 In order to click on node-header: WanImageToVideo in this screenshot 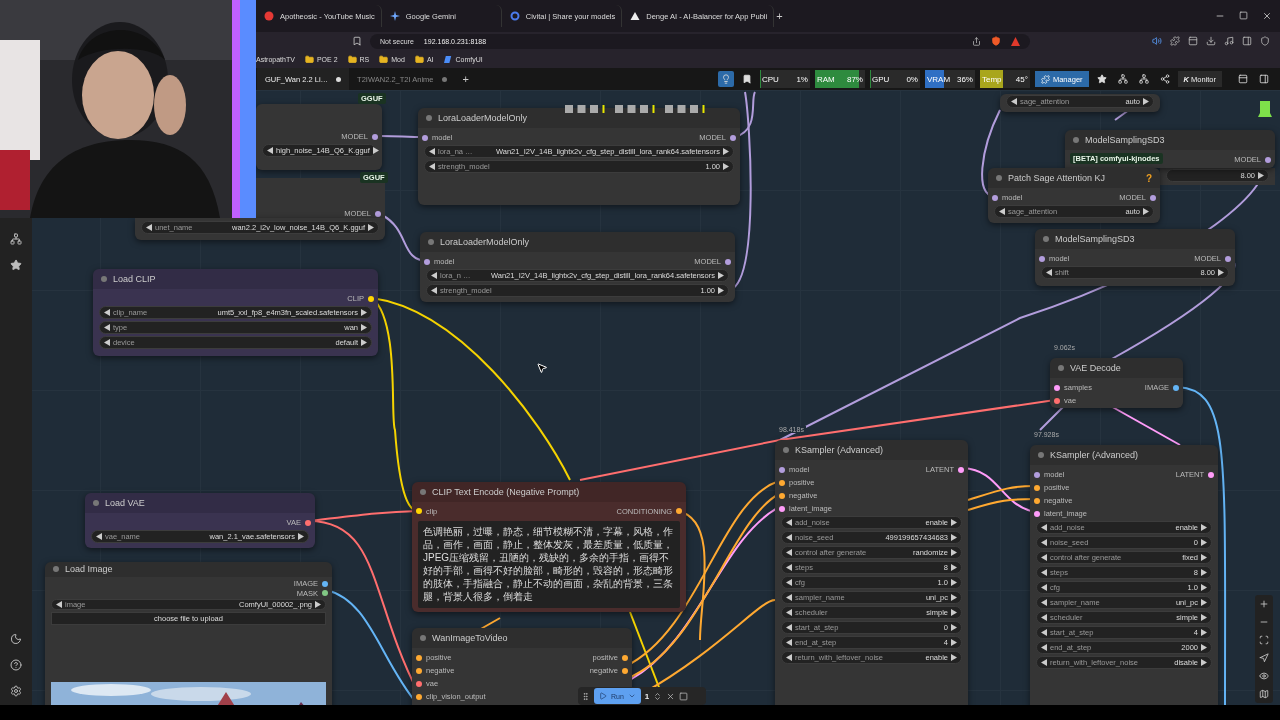, I will do `click(522, 638)`.